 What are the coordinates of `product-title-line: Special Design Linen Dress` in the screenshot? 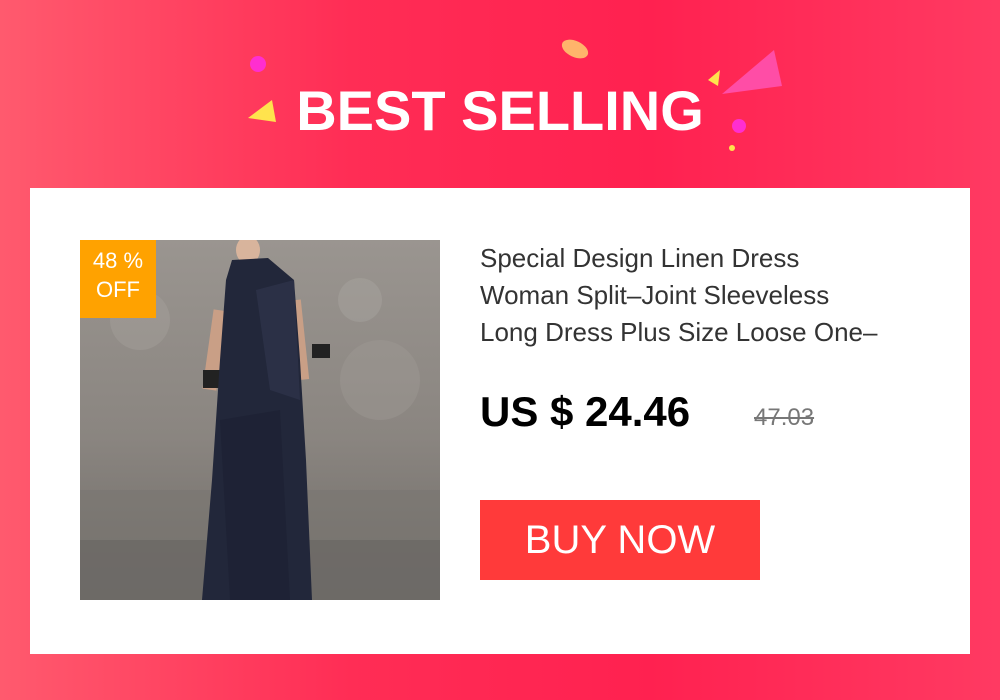 It's located at (640, 258).